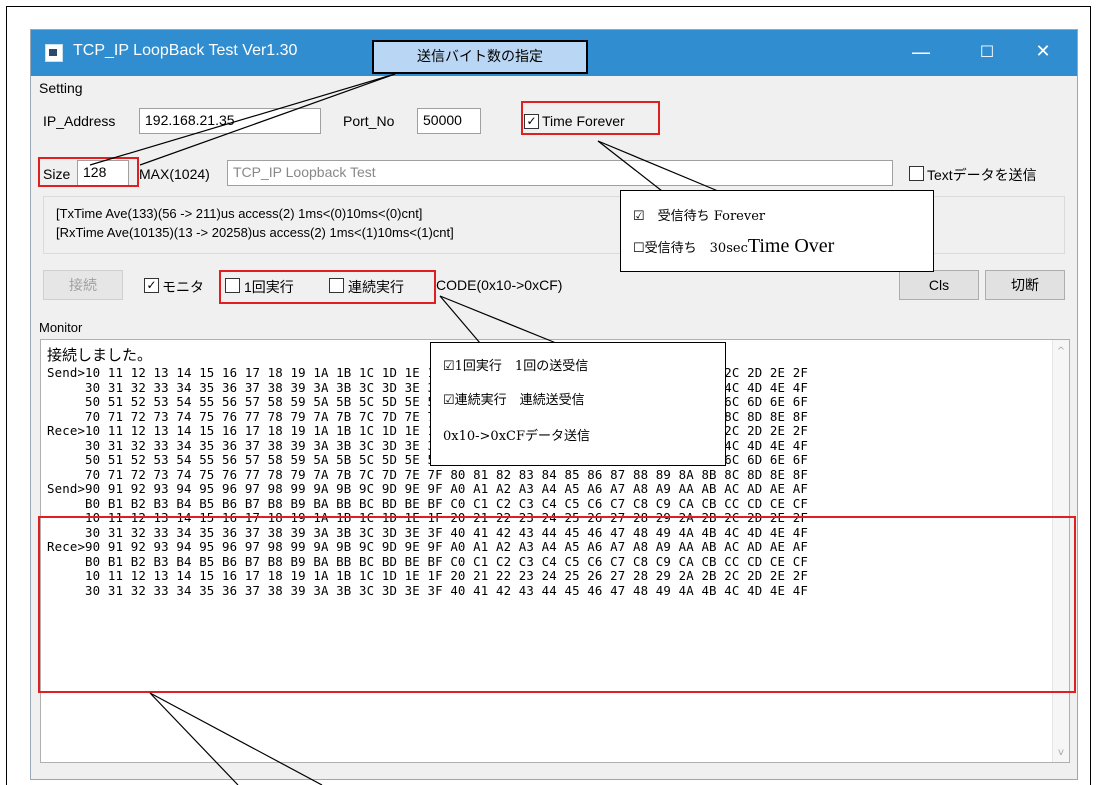 The image size is (1097, 785). Describe the element at coordinates (982, 175) in the screenshot. I see `text-send-label: Textデータを送信` at that location.